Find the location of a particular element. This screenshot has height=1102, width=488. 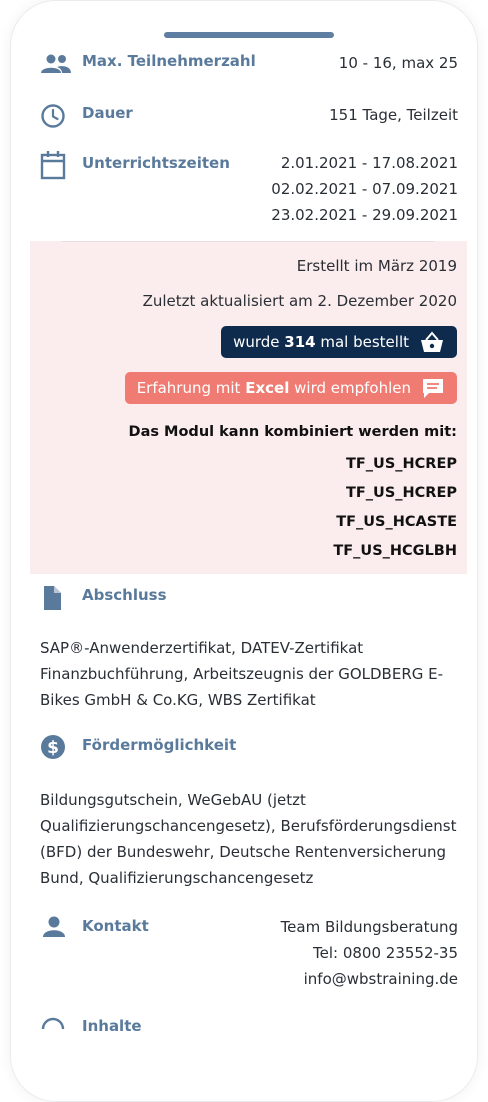

experience-skill: Excel is located at coordinates (267, 388).